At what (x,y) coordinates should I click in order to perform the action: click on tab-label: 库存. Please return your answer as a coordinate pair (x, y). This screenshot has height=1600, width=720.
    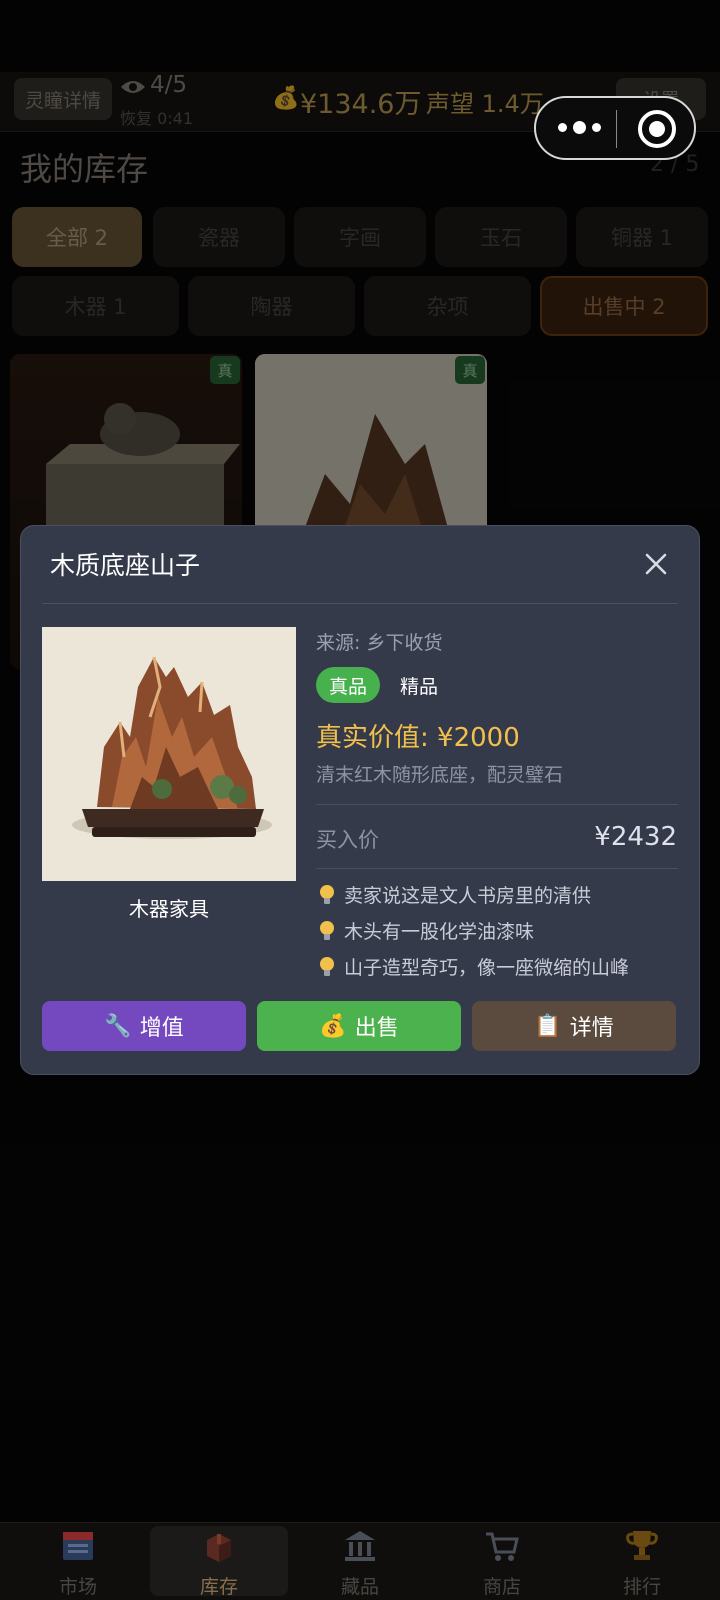
    Looking at the image, I should click on (218, 1587).